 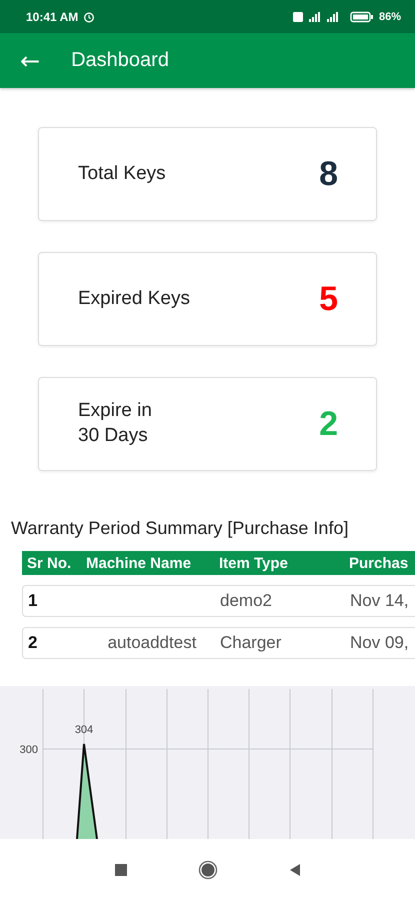 I want to click on table-cell-text: autoaddtest, so click(x=152, y=643).